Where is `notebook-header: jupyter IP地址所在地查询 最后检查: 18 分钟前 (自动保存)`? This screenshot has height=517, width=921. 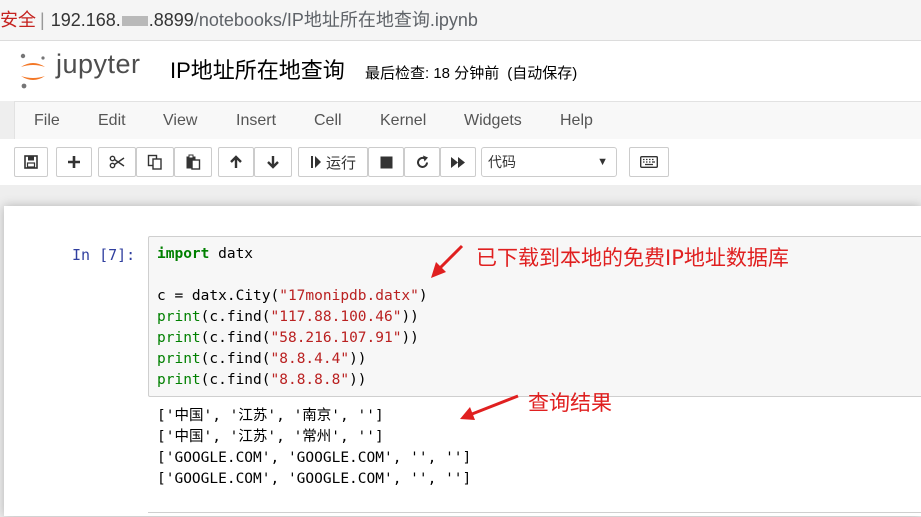 notebook-header: jupyter IP地址所在地查询 最后检查: 18 分钟前 (自动保存) is located at coordinates (460, 71).